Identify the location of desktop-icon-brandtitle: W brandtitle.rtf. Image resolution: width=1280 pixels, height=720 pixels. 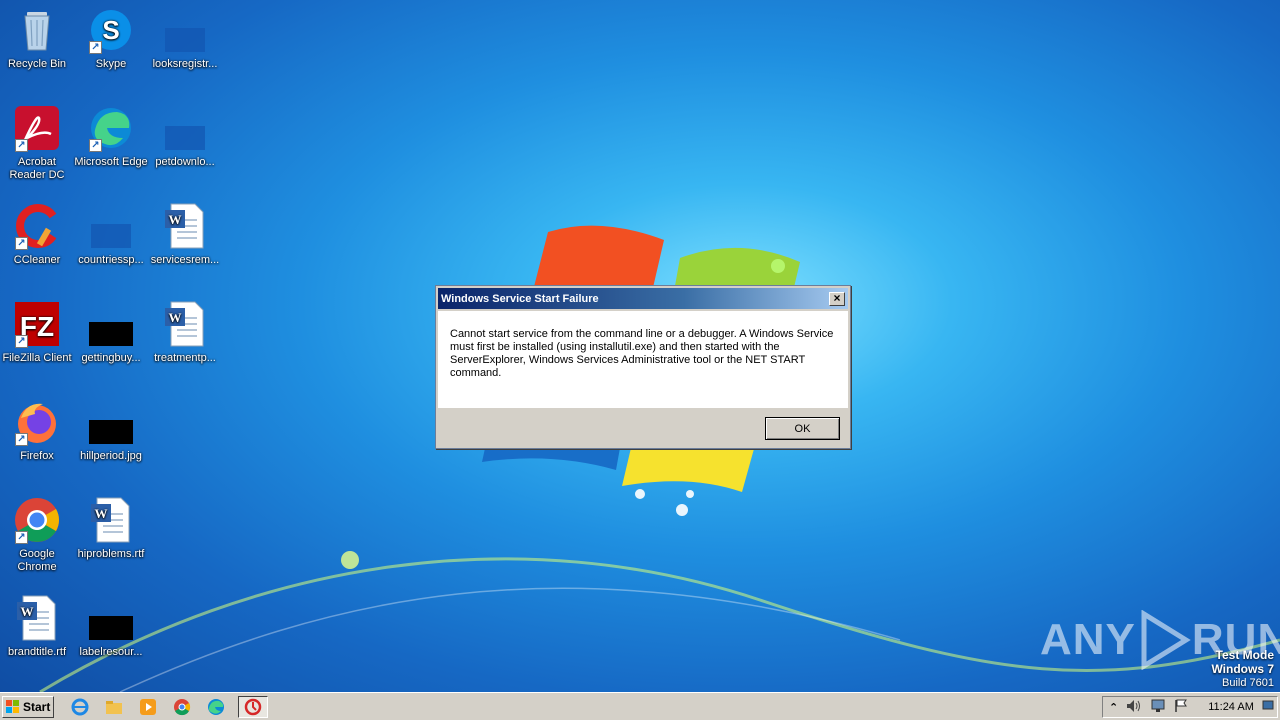
(37, 626).